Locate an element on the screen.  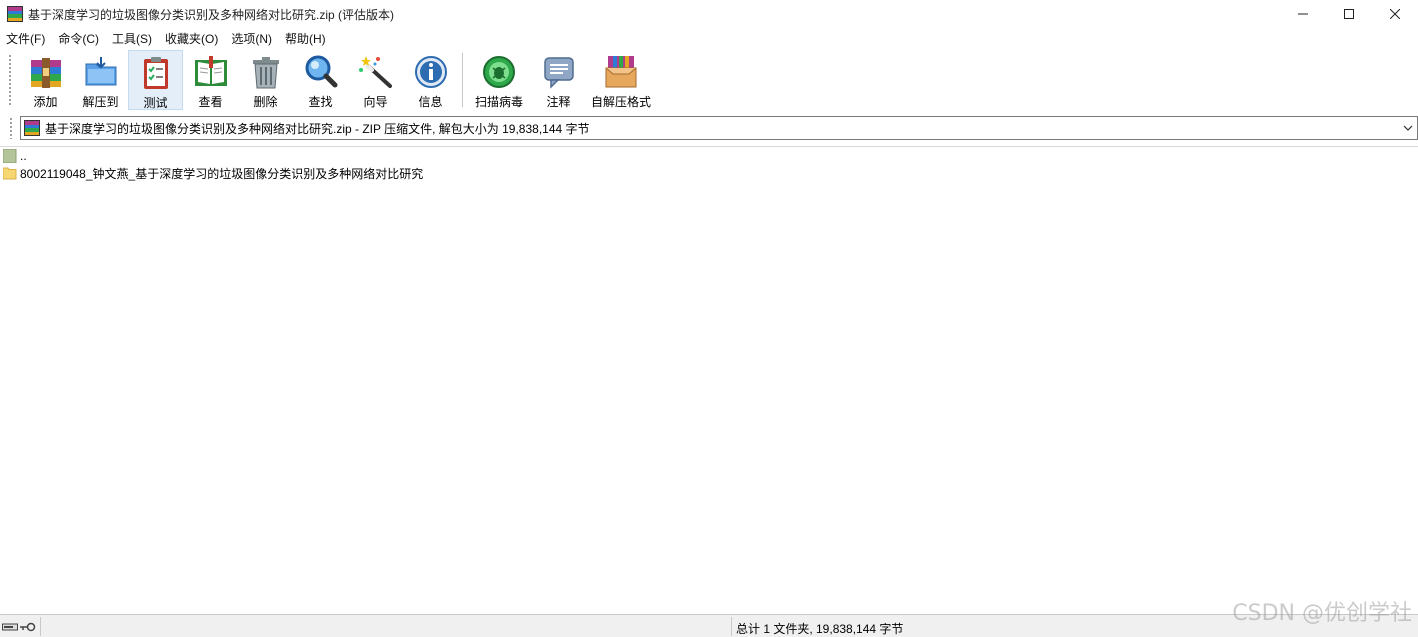
comment-icon is located at coordinates (558, 73).